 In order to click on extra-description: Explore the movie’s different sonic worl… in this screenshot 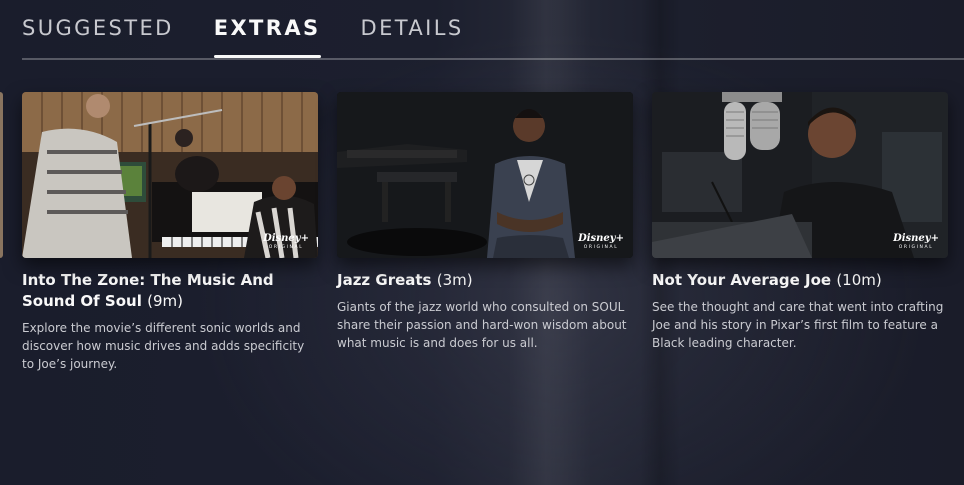, I will do `click(163, 346)`.